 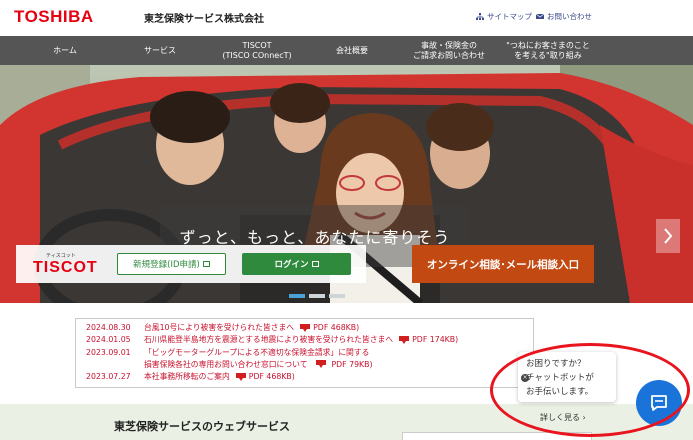 I want to click on contact-link: お問い合わせ, so click(x=564, y=16).